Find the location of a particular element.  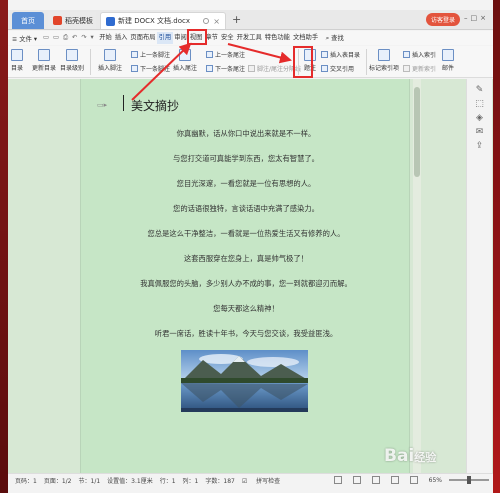

annotation-arrows is located at coordinates (211, 71).